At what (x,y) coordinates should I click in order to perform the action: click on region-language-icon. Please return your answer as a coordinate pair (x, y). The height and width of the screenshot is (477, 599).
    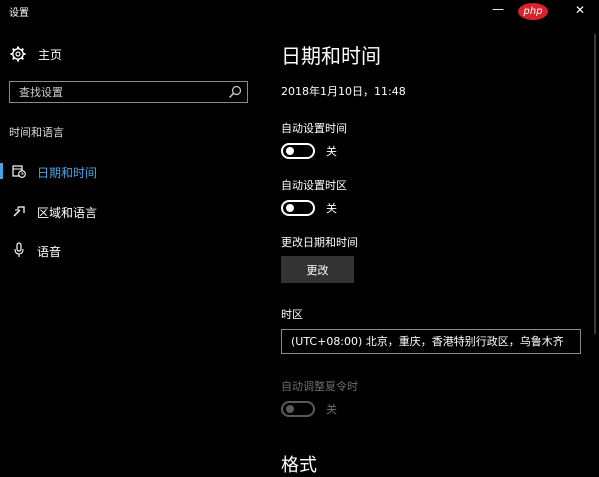
    Looking at the image, I should click on (19, 211).